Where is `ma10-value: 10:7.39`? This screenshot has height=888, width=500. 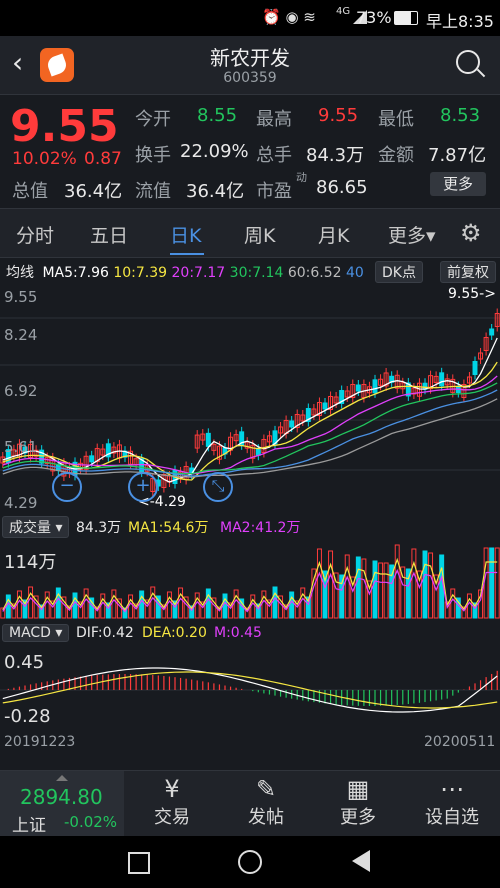
ma10-value: 10:7.39 is located at coordinates (140, 273).